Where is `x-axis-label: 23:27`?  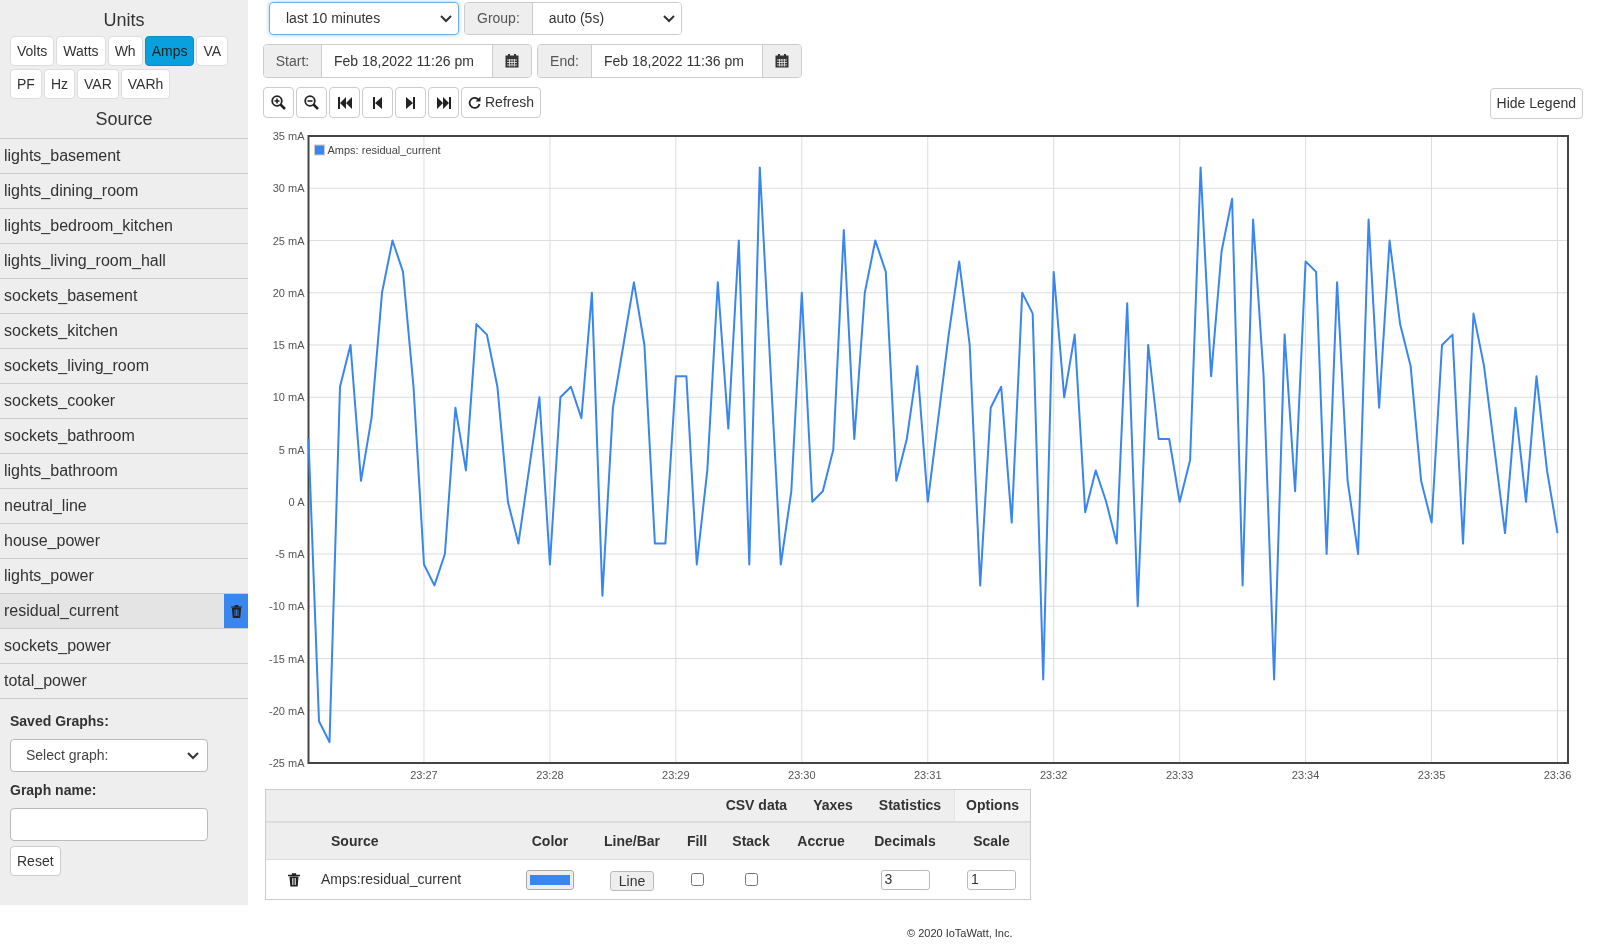
x-axis-label: 23:27 is located at coordinates (424, 775).